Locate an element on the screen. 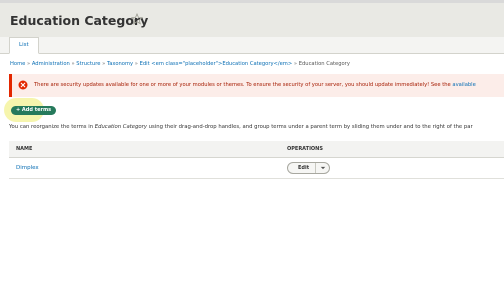  breadcrumb-current: Education Category is located at coordinates (324, 64).